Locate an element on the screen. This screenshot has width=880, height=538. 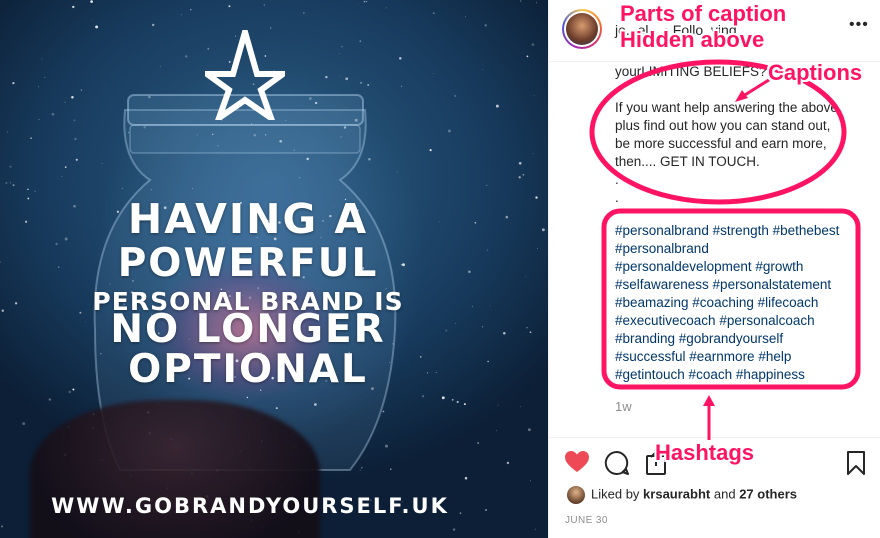
headline-line-4: NO LONGER is located at coordinates (248, 329).